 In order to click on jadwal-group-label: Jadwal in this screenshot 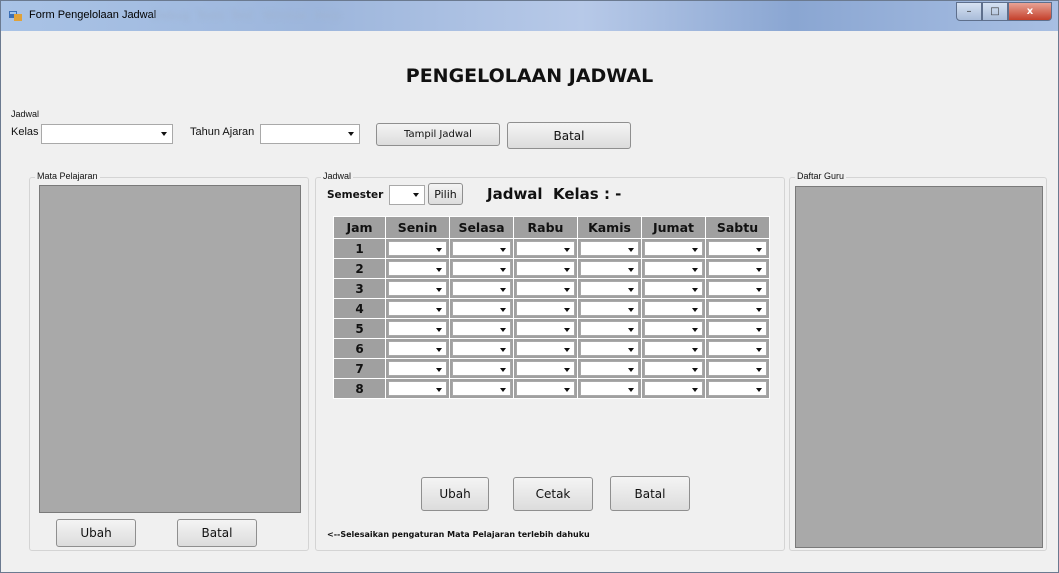, I will do `click(337, 176)`.